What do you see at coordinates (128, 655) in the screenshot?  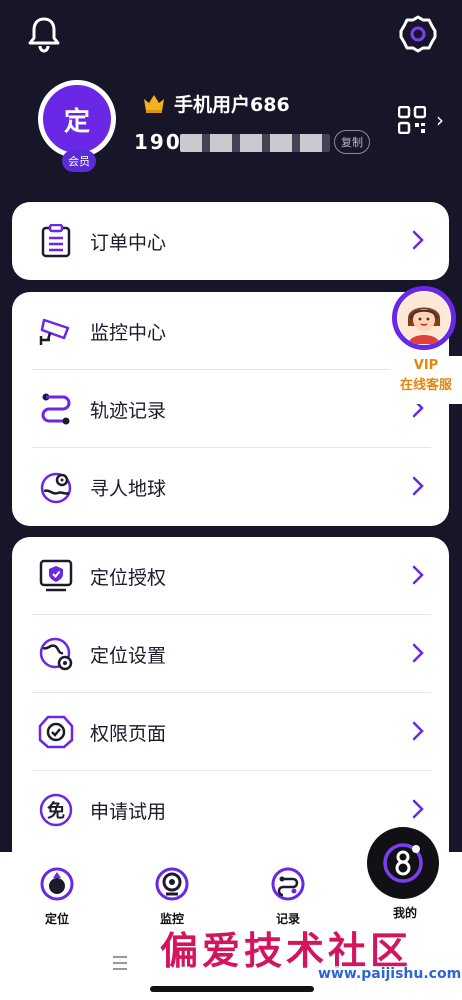 I see `menu-label: 定位设置` at bounding box center [128, 655].